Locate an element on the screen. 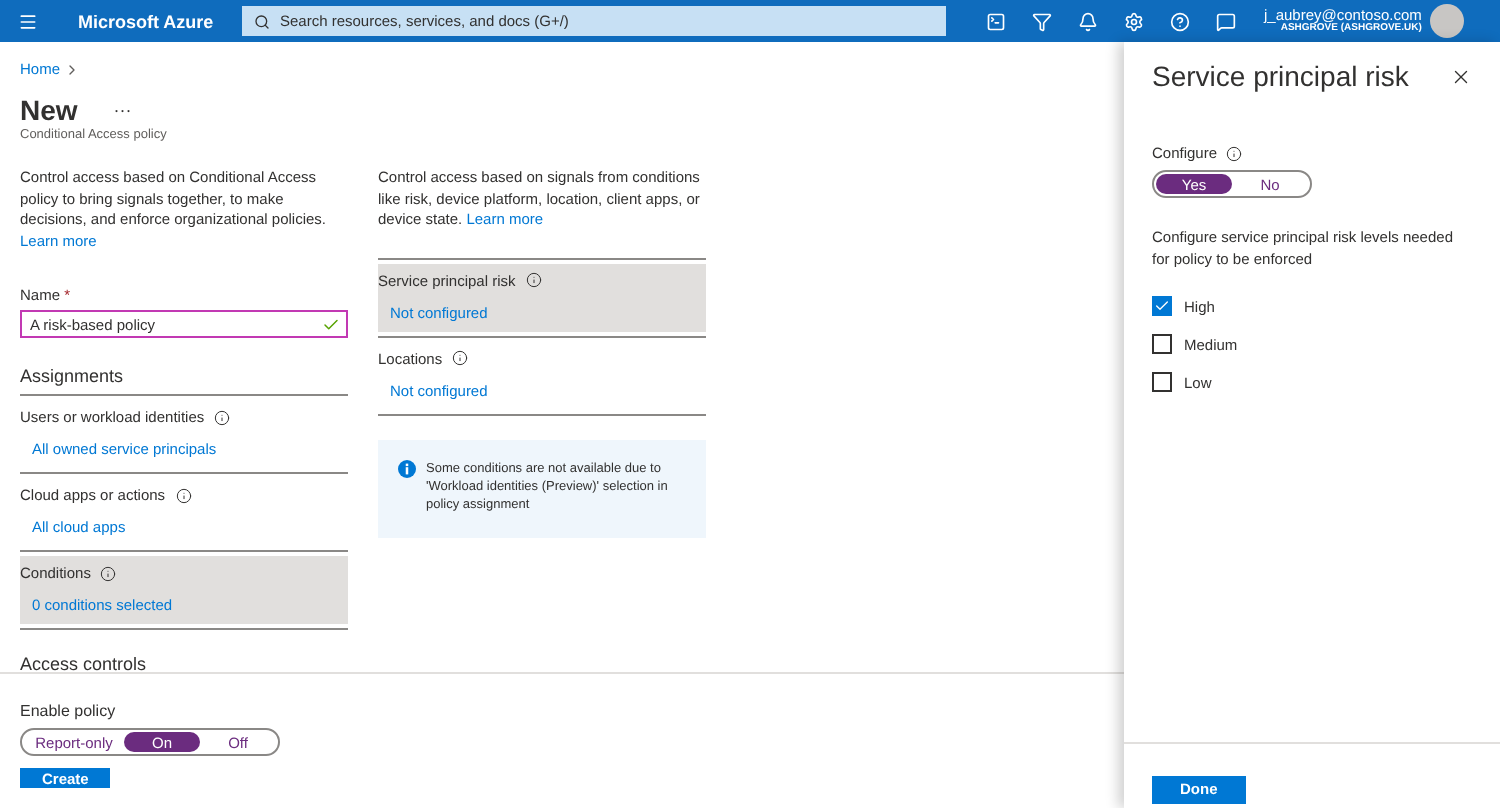 The image size is (1500, 808). settings-icon is located at coordinates (1134, 21).